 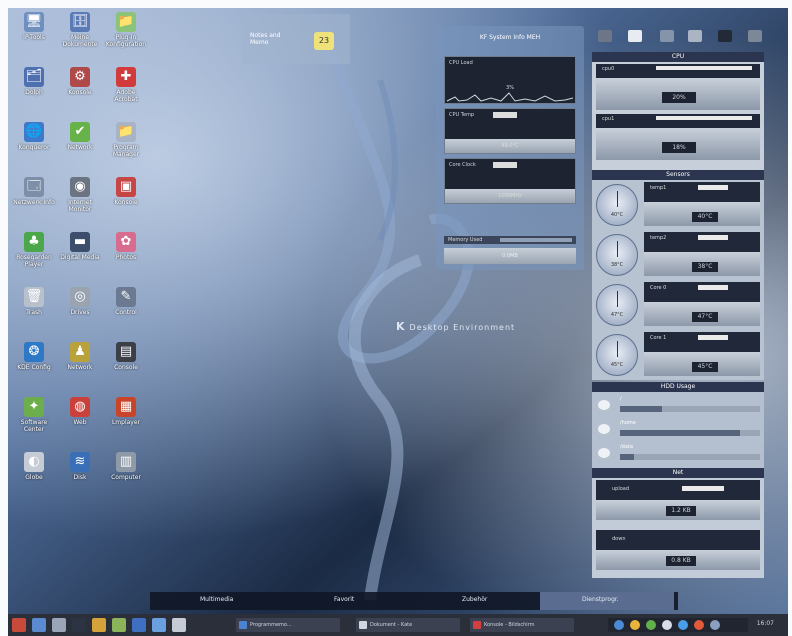 I want to click on battery-tray-icon, so click(x=651, y=625).